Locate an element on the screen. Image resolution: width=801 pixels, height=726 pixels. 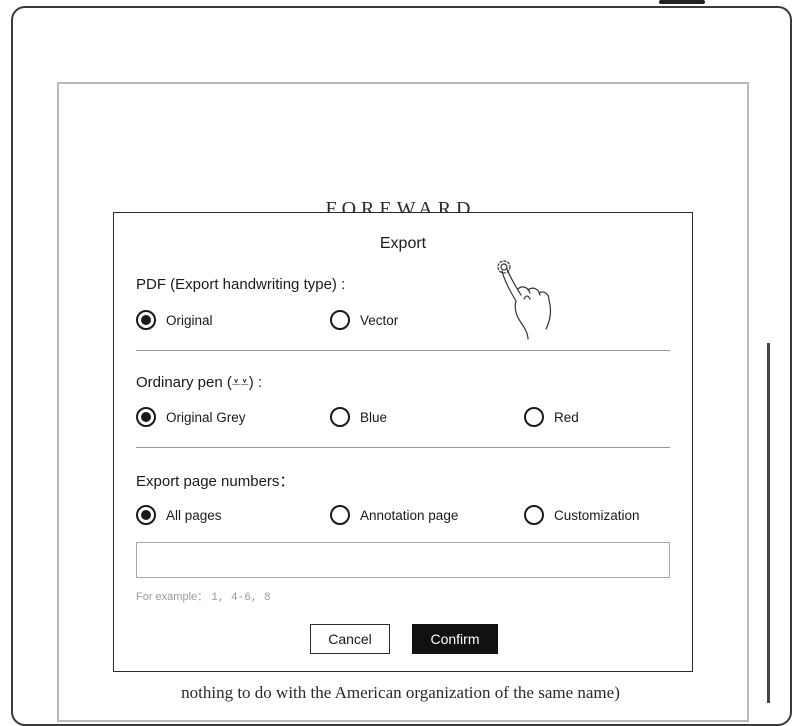
radio-red: Red is located at coordinates (551, 417).